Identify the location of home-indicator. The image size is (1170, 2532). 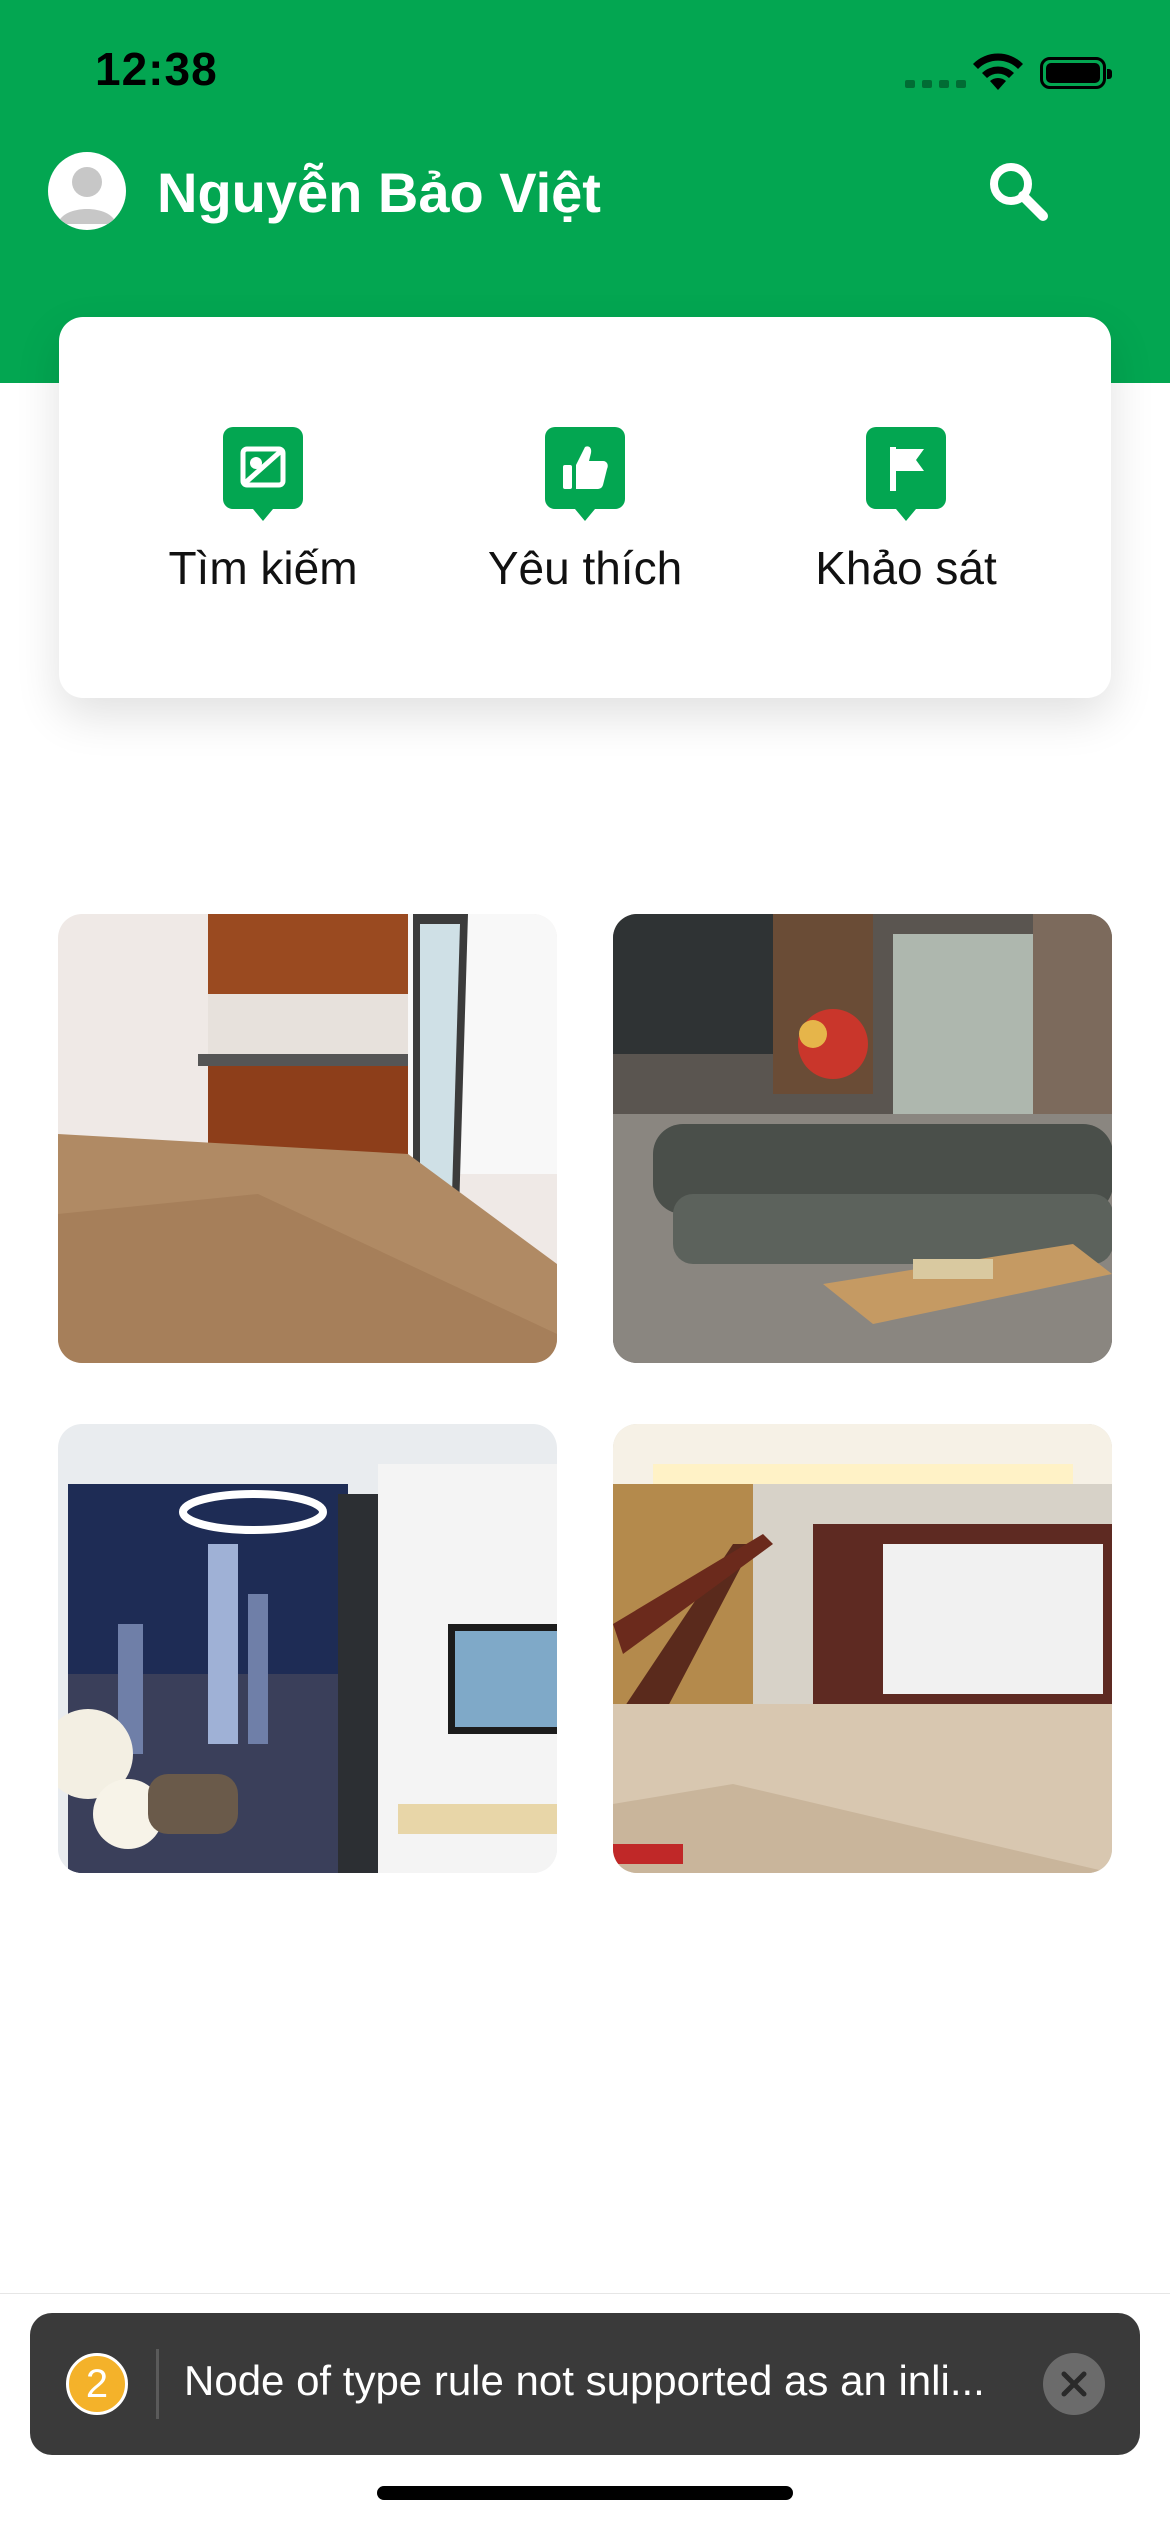
(585, 2493).